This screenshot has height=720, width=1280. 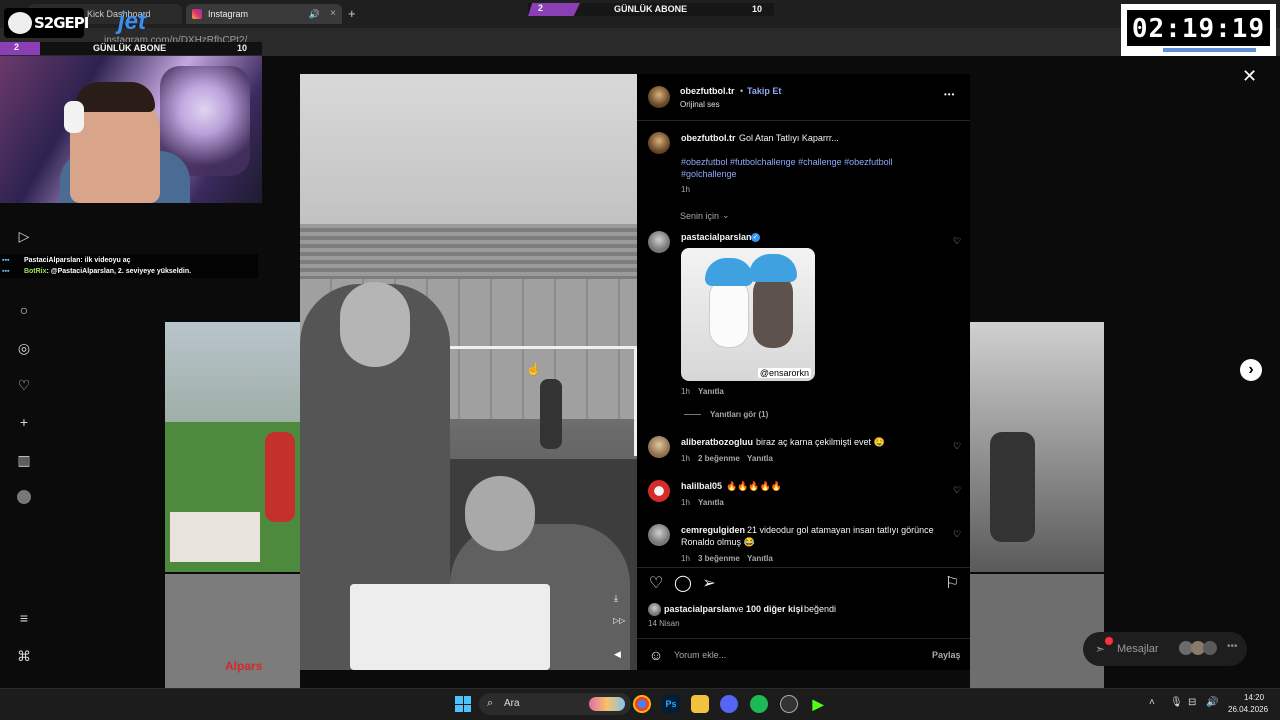 What do you see at coordinates (946, 655) in the screenshot?
I see `share-comment-button: Paylaş` at bounding box center [946, 655].